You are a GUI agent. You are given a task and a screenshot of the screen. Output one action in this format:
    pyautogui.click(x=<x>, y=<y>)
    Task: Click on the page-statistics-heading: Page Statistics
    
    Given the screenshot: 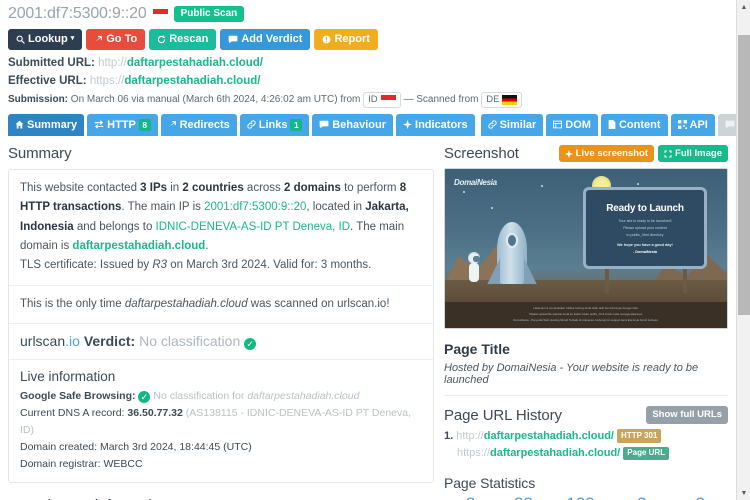 What is the action you would take?
    pyautogui.click(x=490, y=483)
    